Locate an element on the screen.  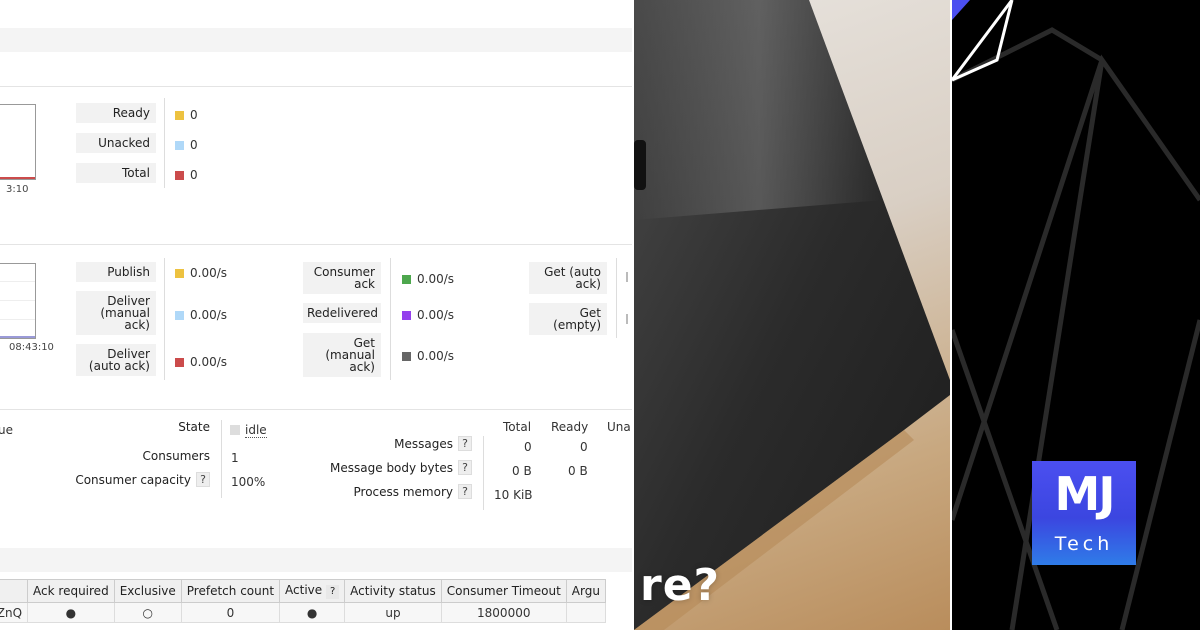
table-cell is located at coordinates (585, 612).